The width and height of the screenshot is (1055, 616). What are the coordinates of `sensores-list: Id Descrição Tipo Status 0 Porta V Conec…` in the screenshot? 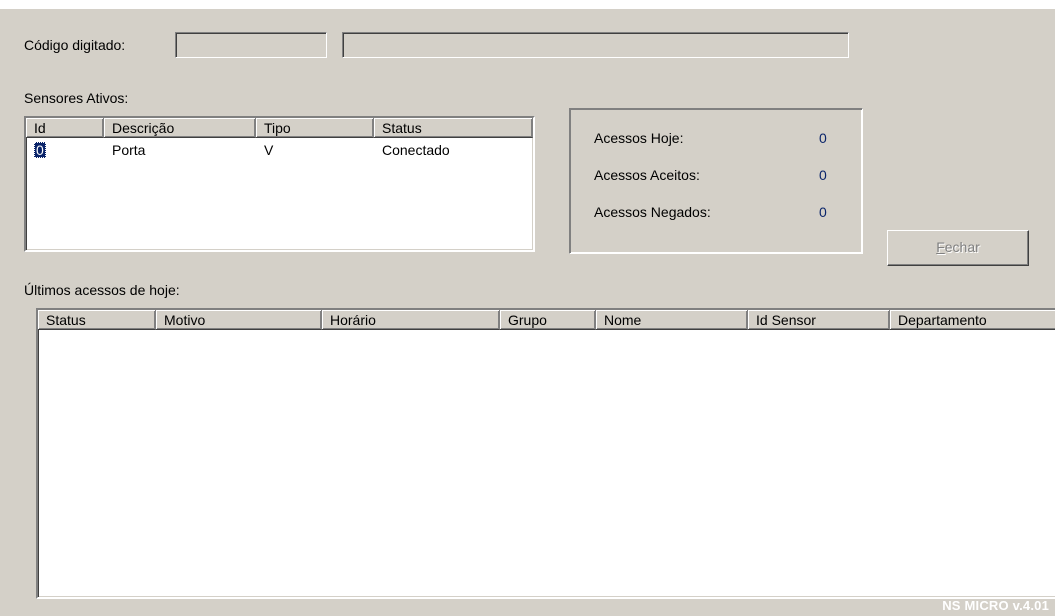 It's located at (279, 184).